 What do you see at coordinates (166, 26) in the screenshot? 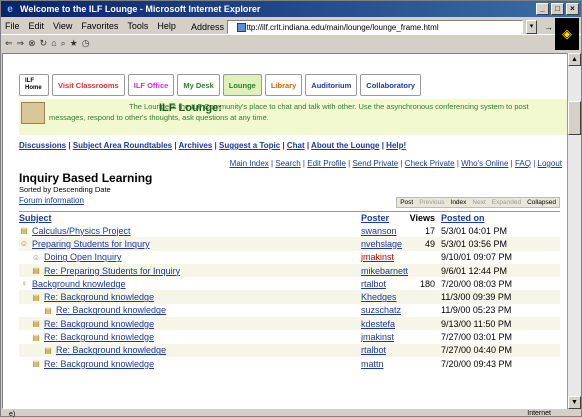
I see `menu-help: Help` at bounding box center [166, 26].